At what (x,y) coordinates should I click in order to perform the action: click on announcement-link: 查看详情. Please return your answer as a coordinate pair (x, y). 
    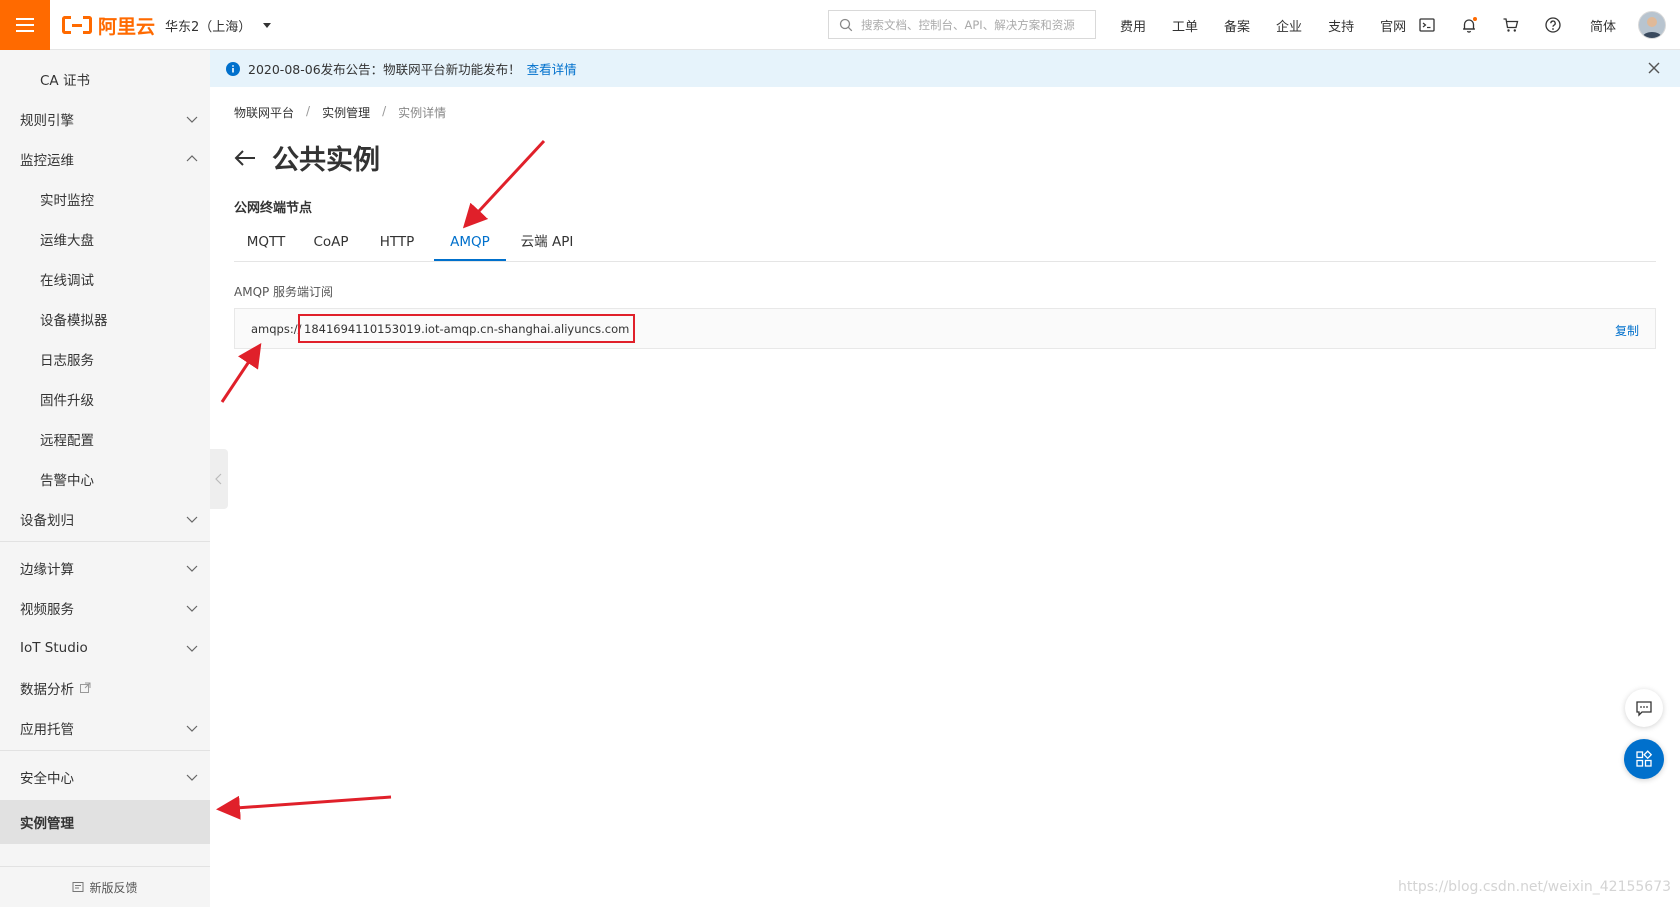
    Looking at the image, I should click on (552, 68).